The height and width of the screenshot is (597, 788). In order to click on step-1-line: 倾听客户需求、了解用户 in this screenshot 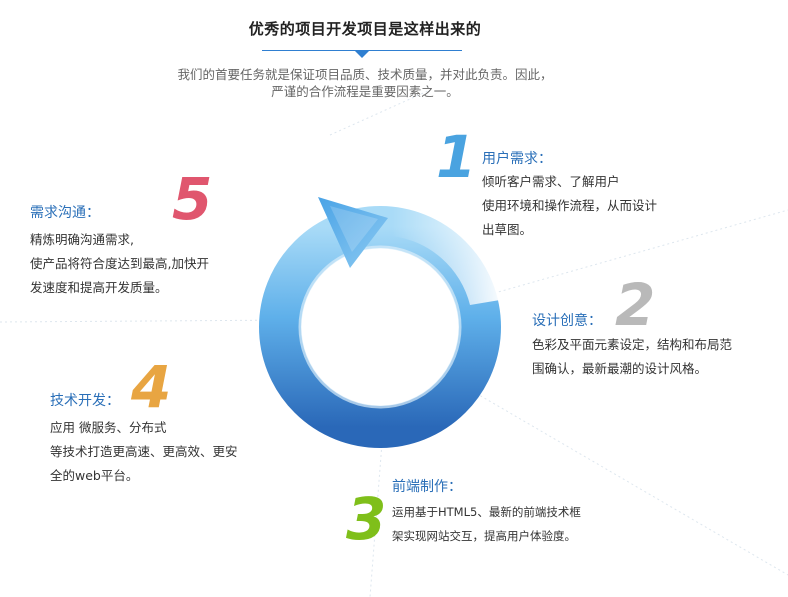, I will do `click(551, 181)`.